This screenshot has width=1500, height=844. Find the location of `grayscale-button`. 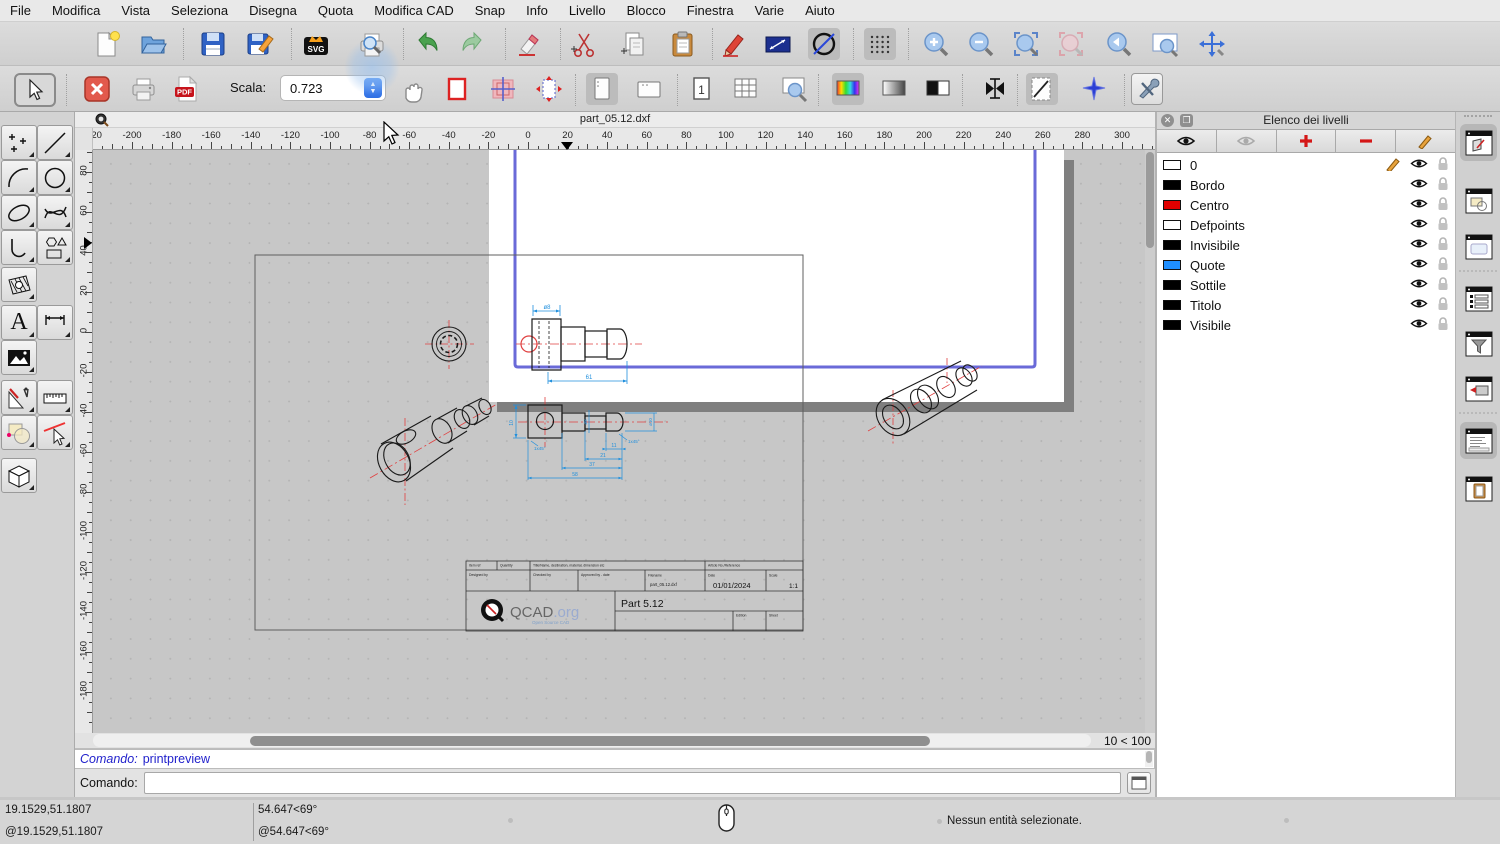

grayscale-button is located at coordinates (894, 89).